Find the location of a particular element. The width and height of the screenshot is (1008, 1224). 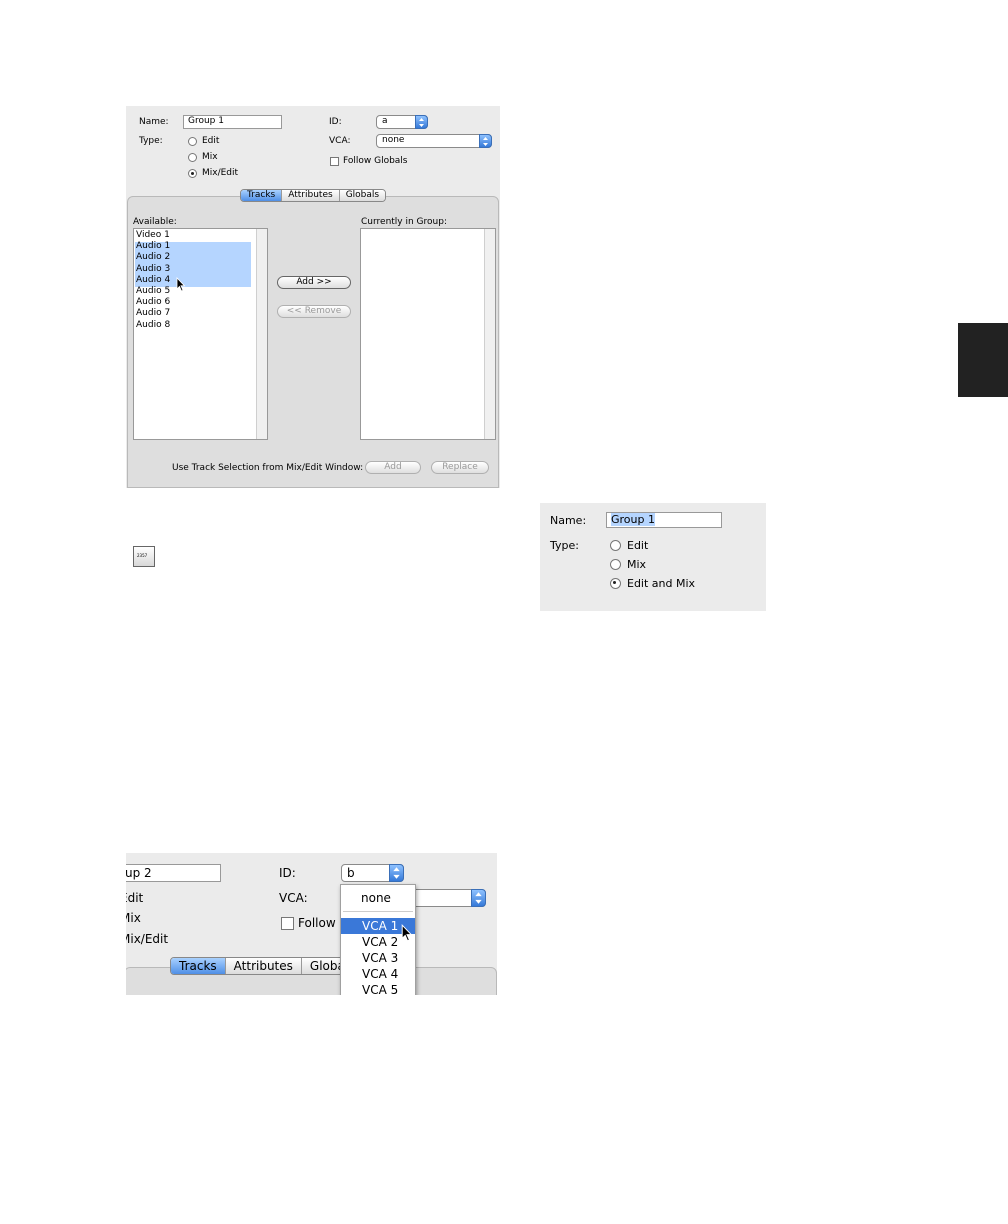

menu-item-vca-4: VCA 4 is located at coordinates (380, 974).